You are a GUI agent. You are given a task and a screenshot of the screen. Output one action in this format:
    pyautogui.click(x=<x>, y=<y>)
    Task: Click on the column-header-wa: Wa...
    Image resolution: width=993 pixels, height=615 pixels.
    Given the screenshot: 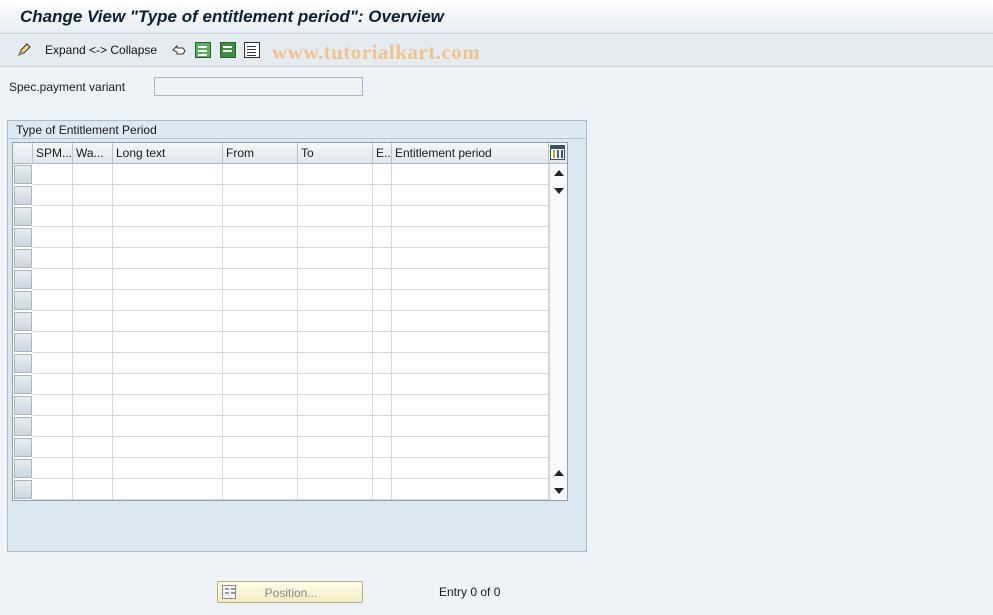 What is the action you would take?
    pyautogui.click(x=93, y=153)
    